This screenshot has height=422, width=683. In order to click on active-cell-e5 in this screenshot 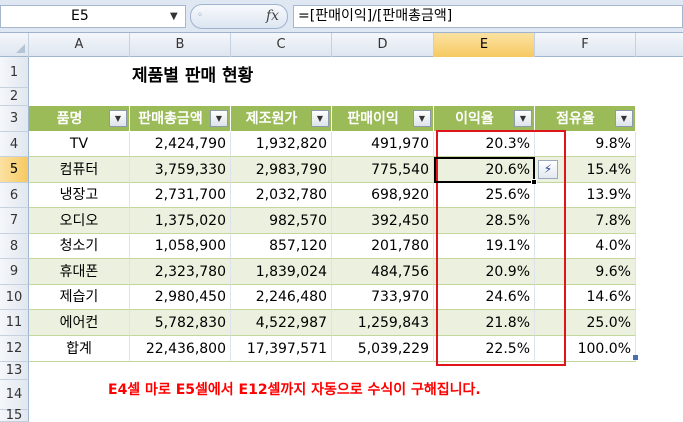, I will do `click(484, 170)`.